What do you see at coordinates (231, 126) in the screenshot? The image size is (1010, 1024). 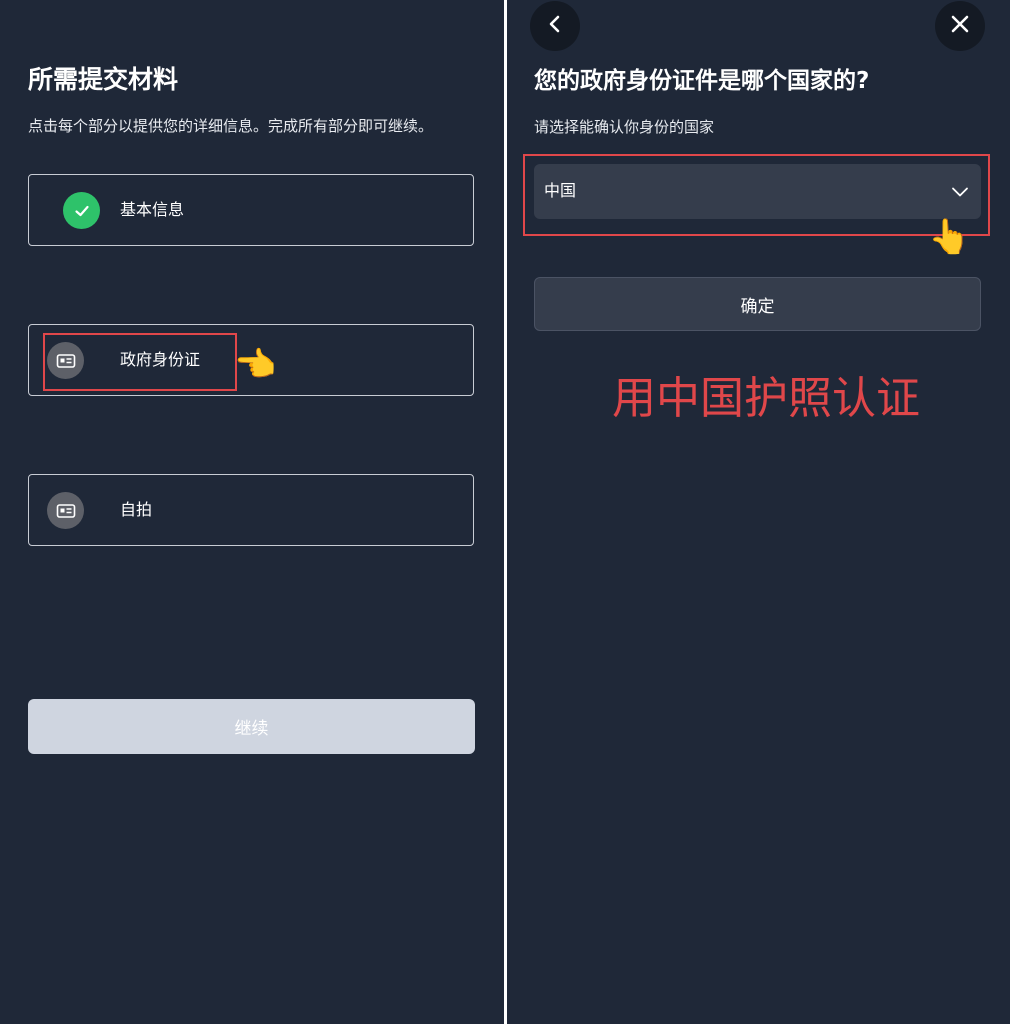 I see `page-subtitle: 点击每个部分以提供您的详细信息。完成所有部分即可继续。` at bounding box center [231, 126].